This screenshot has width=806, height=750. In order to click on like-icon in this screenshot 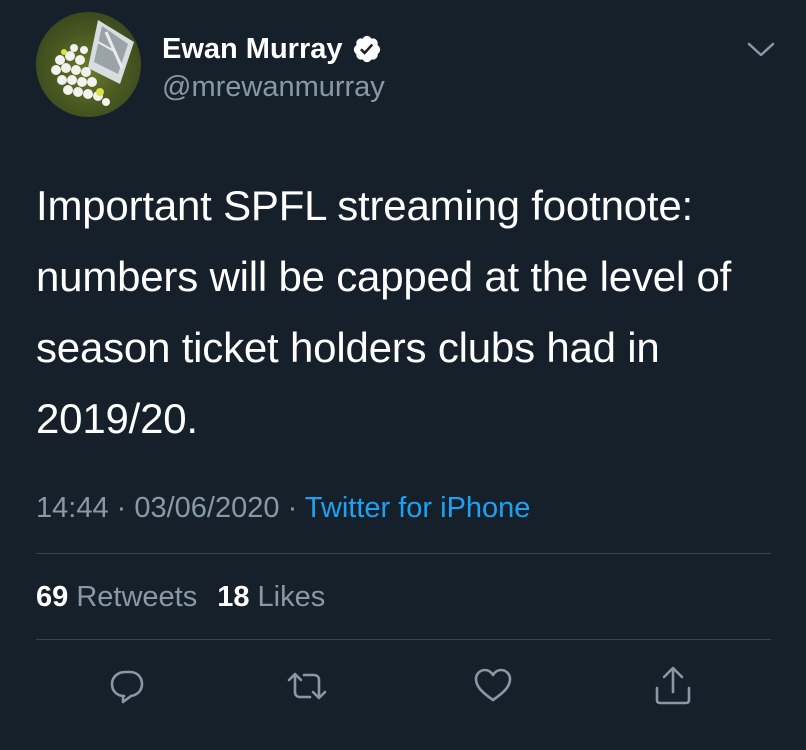, I will do `click(493, 685)`.